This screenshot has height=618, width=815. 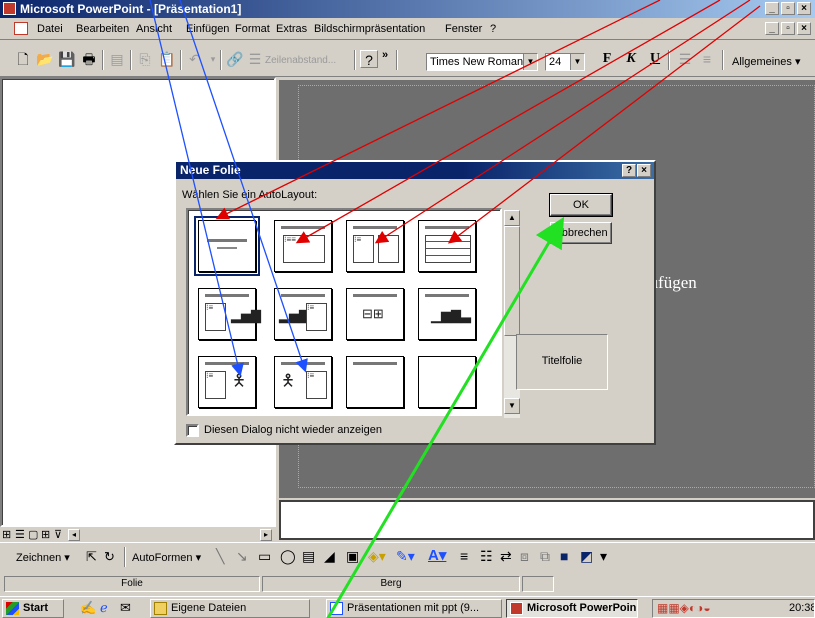 What do you see at coordinates (227, 382) in the screenshot?
I see `layout-text-and-clipart: ⁝≡ 🯅` at bounding box center [227, 382].